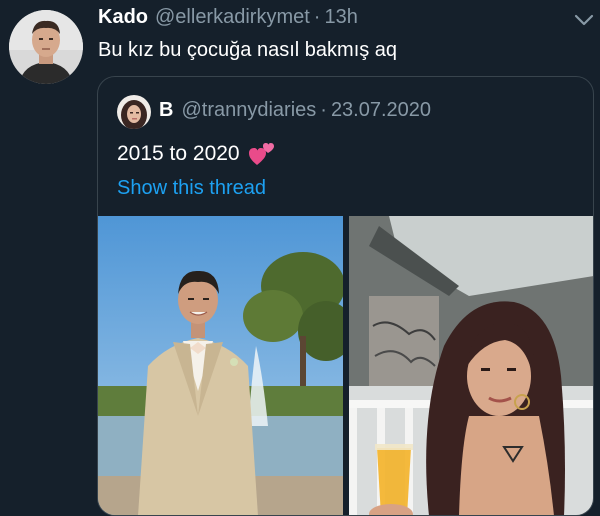 Image resolution: width=600 pixels, height=516 pixels. What do you see at coordinates (232, 17) in the screenshot?
I see `author-handle: @ellerkadirkymet` at bounding box center [232, 17].